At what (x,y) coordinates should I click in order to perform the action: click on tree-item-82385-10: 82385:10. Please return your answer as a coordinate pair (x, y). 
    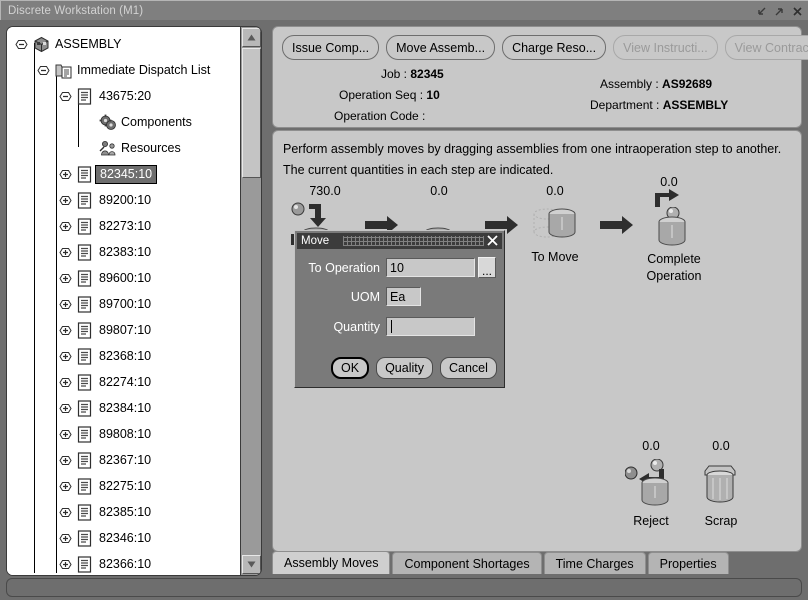
    Looking at the image, I should click on (123, 512).